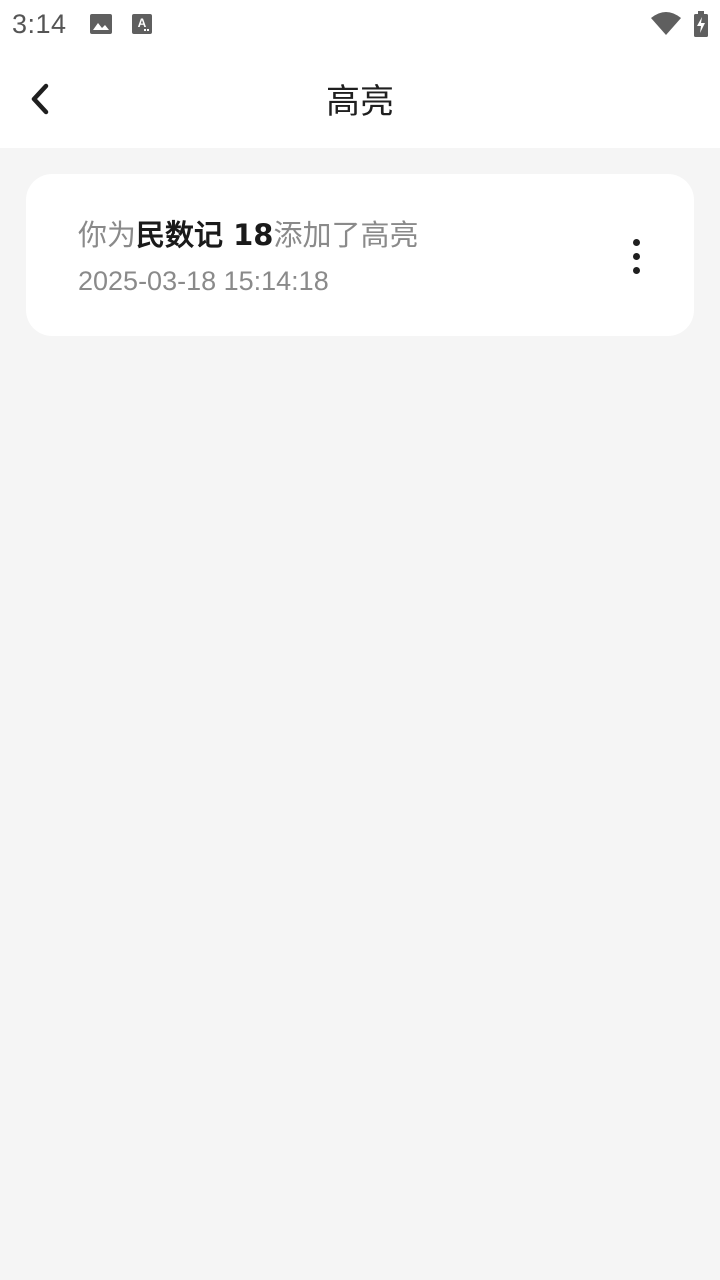 The image size is (720, 1280). I want to click on status-right-icons, so click(673, 24).